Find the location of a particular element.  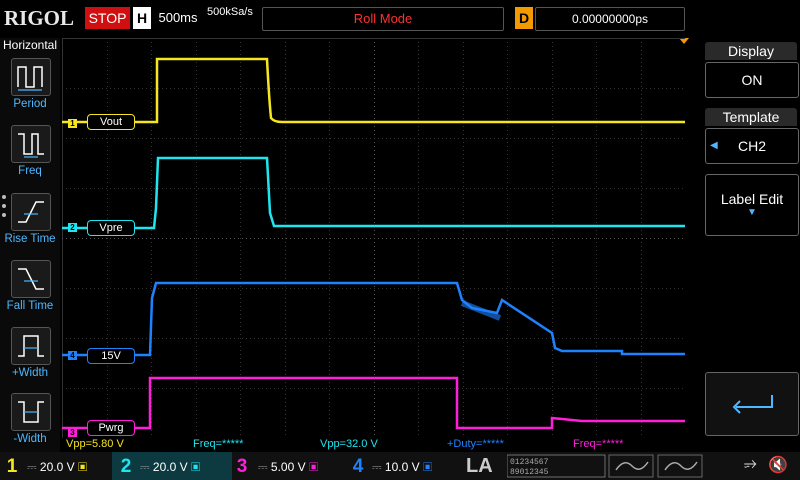

ch4-number: 4 is located at coordinates (358, 467).